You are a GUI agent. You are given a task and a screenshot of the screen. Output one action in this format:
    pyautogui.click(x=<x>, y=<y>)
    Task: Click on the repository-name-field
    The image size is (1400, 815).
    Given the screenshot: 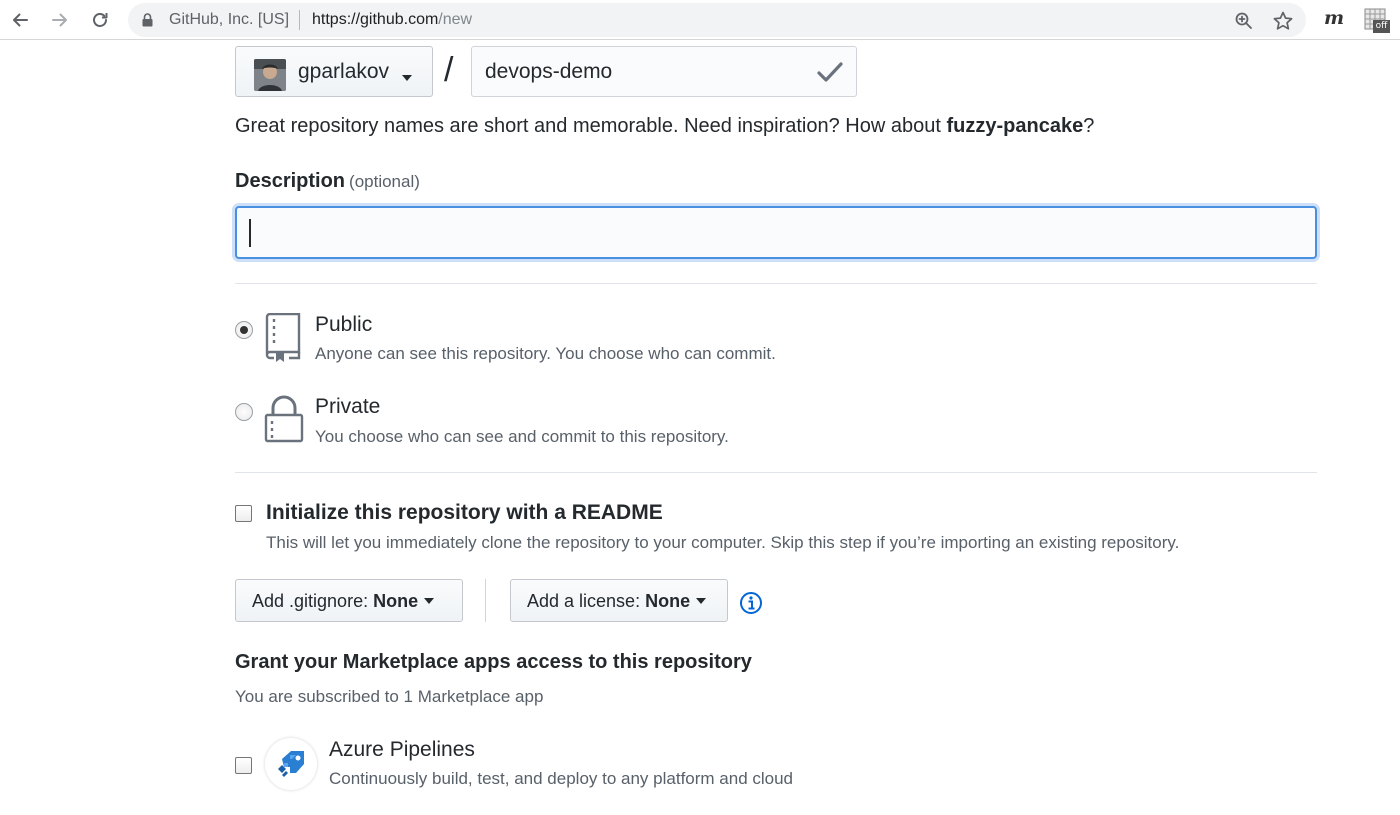 What is the action you would take?
    pyautogui.click(x=664, y=71)
    